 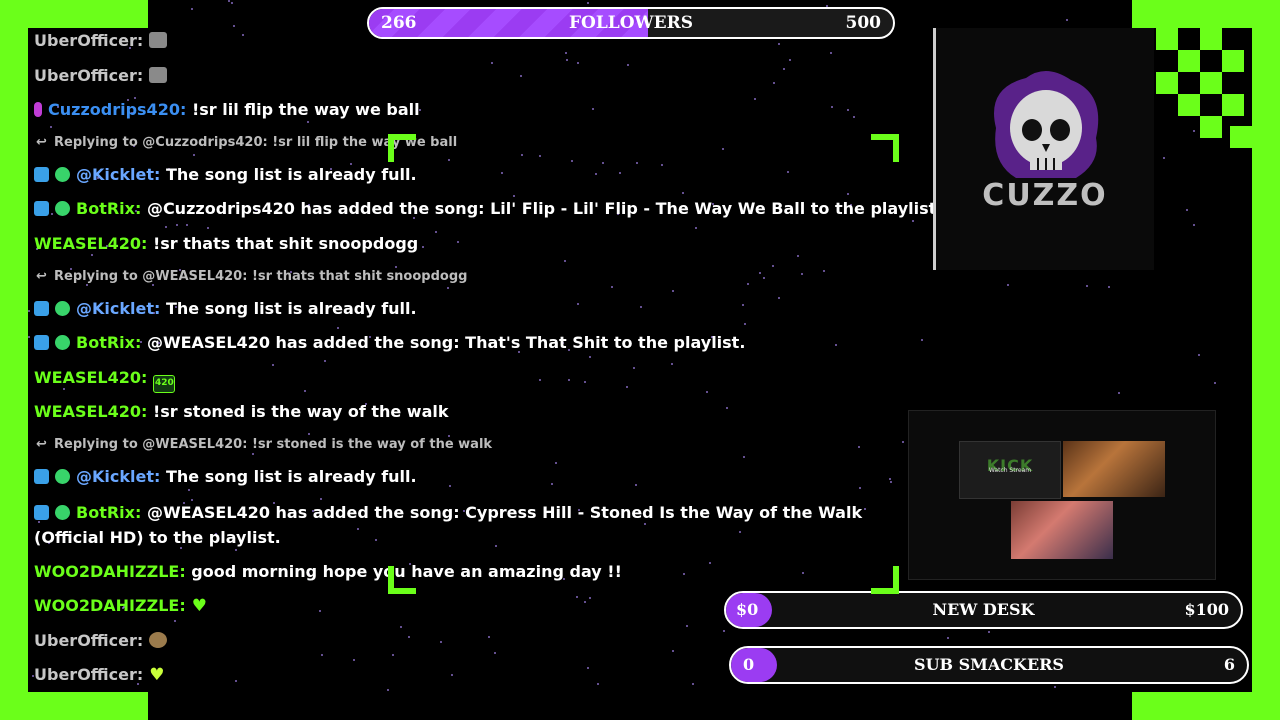 What do you see at coordinates (1206, 706) in the screenshot?
I see `green-frame-bottom-right` at bounding box center [1206, 706].